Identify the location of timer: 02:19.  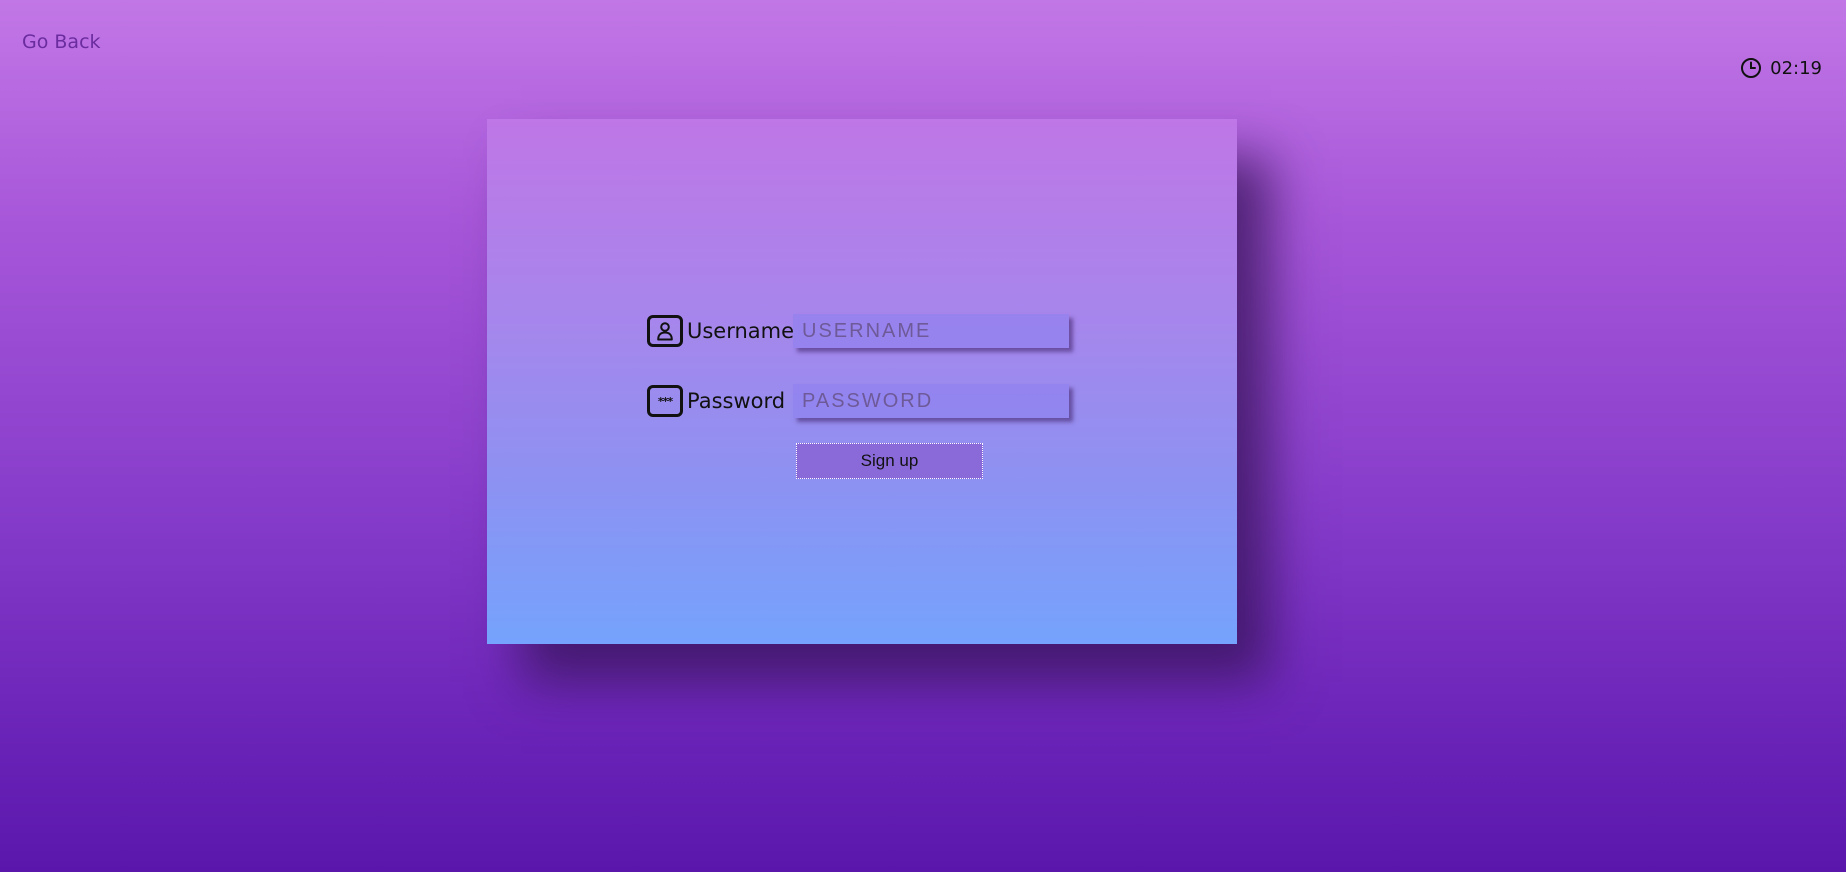
(1781, 68).